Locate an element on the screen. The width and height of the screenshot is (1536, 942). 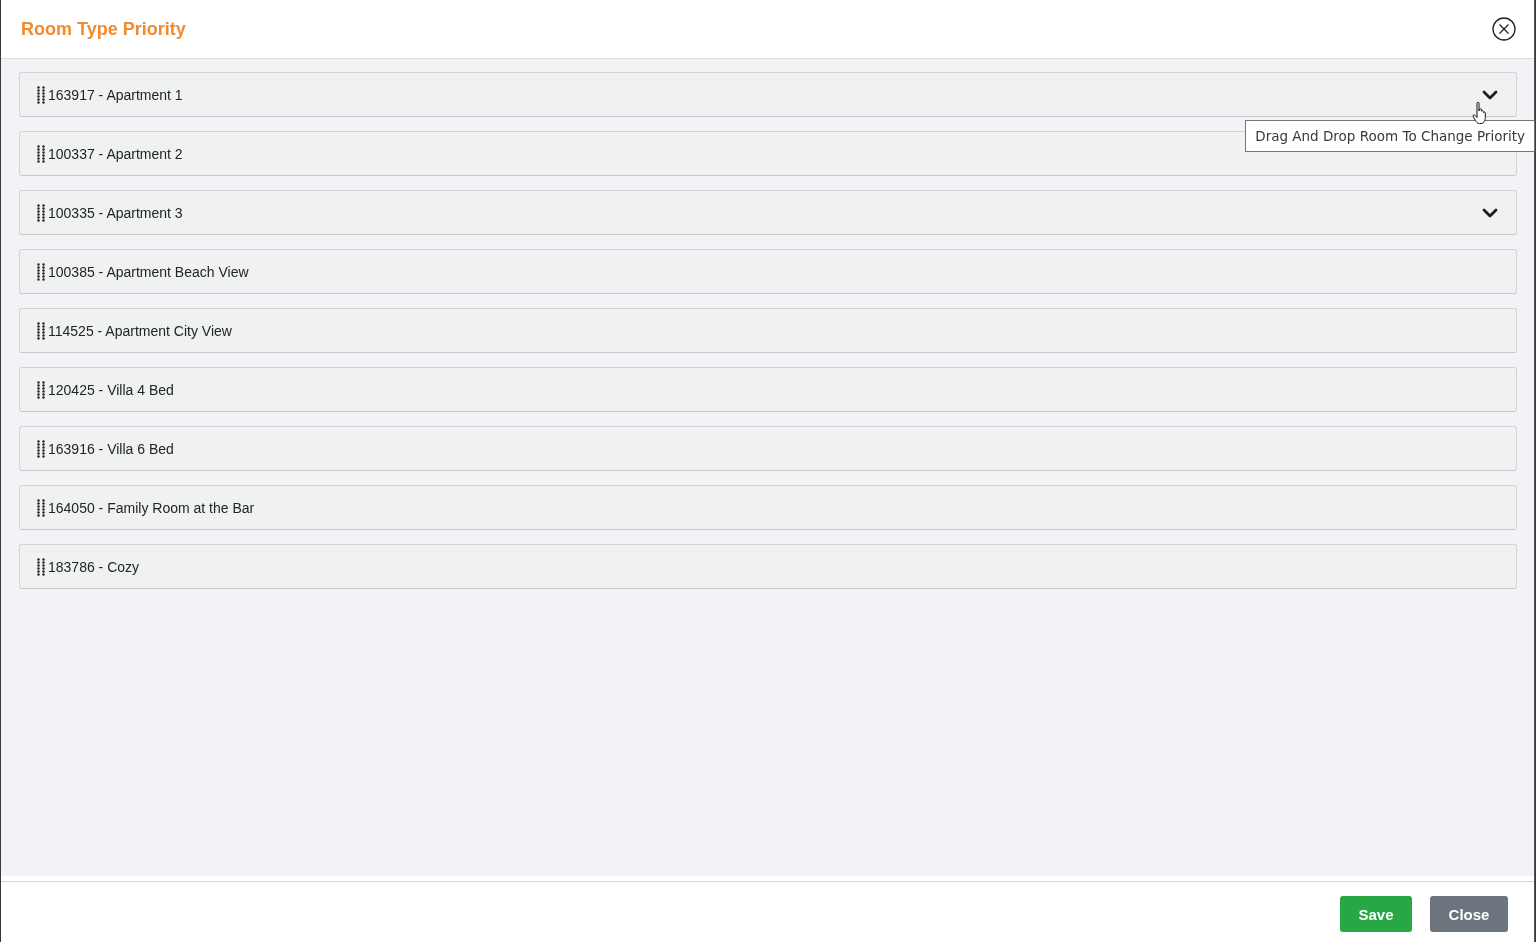
room-type-row: 114525 - Apartment City View is located at coordinates (768, 330).